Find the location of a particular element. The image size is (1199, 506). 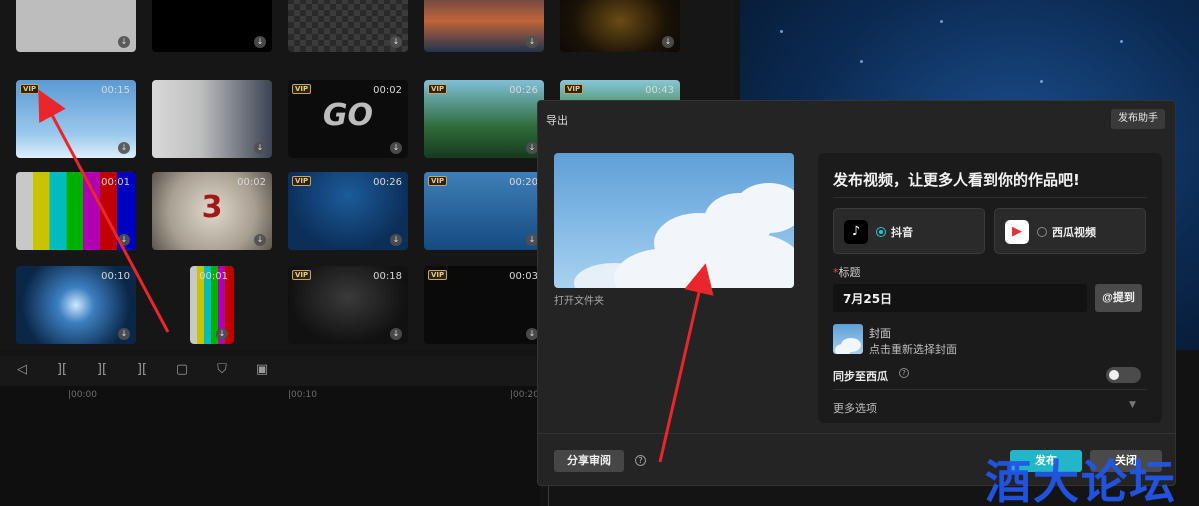

open-folder-link: 打开文件夹 is located at coordinates (579, 299).